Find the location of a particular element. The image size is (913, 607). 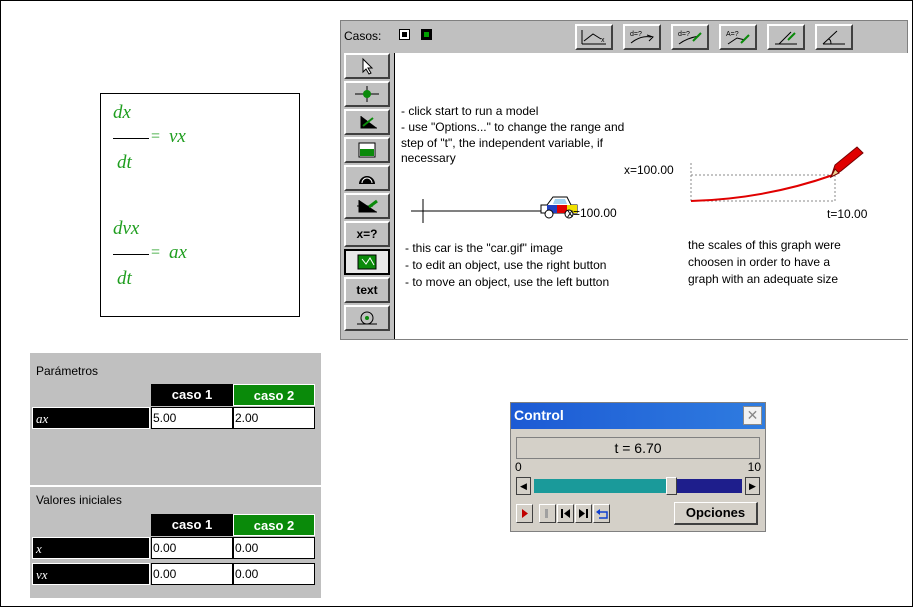

position-graph is located at coordinates (775, 175).